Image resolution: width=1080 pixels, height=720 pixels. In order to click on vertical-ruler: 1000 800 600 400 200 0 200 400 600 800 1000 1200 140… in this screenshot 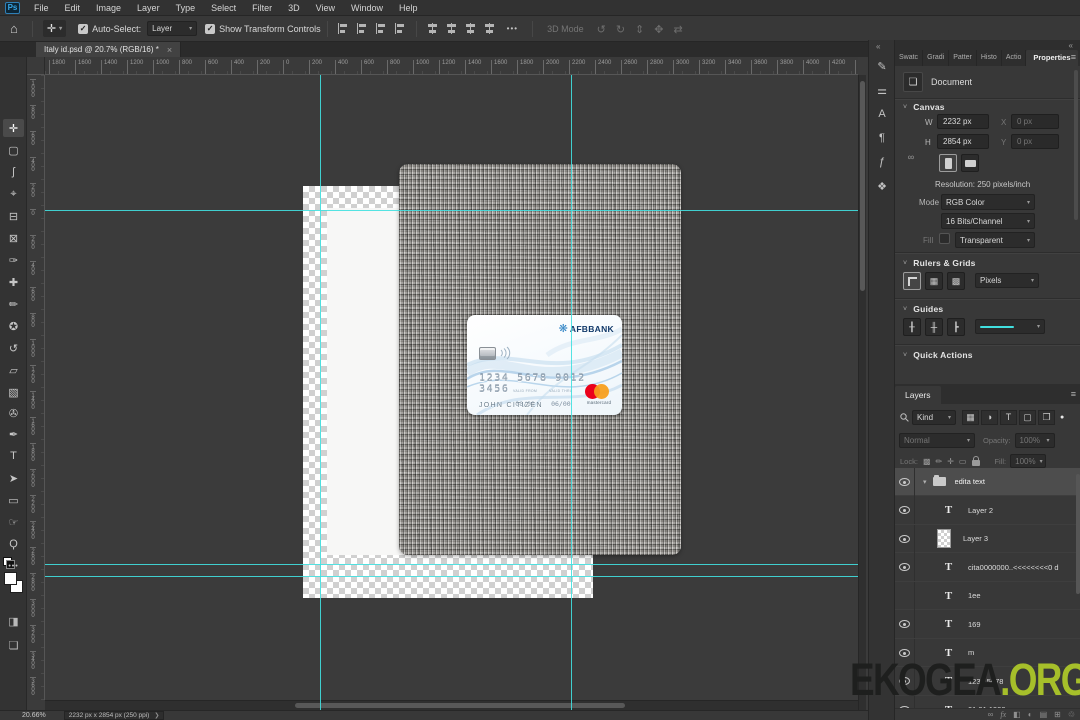, I will do `click(36, 387)`.